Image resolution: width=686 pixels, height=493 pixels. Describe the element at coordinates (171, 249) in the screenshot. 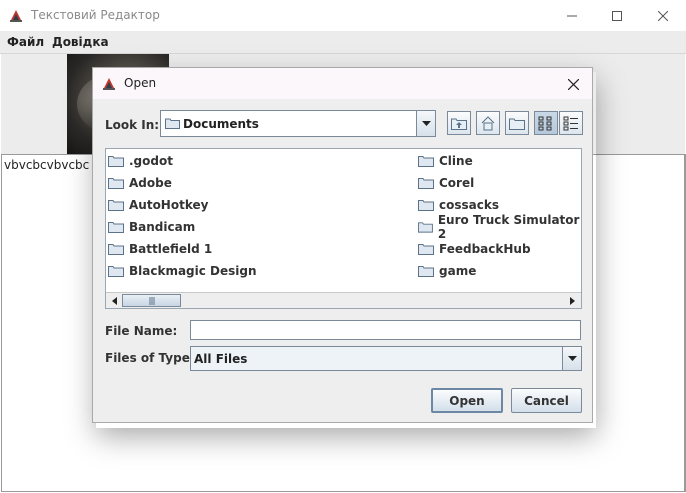

I see `file-name: Battlefield 1` at that location.